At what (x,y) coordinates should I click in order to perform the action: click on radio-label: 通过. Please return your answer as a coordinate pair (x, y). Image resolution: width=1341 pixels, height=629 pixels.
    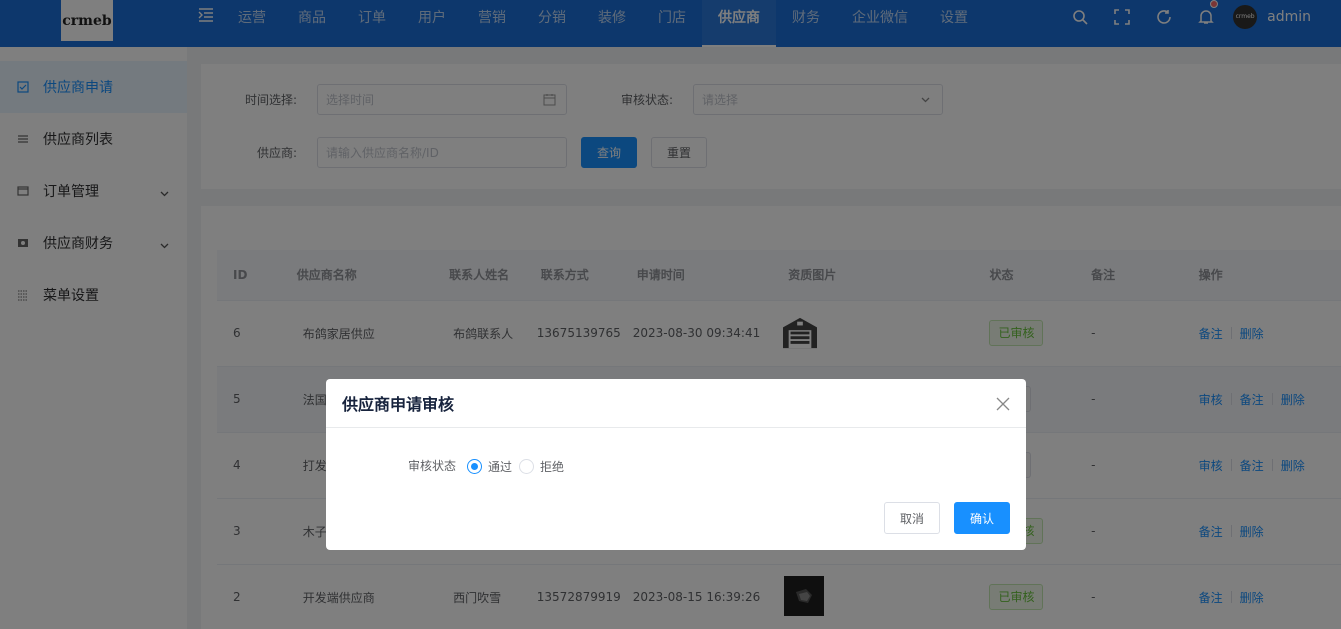
    Looking at the image, I should click on (500, 467).